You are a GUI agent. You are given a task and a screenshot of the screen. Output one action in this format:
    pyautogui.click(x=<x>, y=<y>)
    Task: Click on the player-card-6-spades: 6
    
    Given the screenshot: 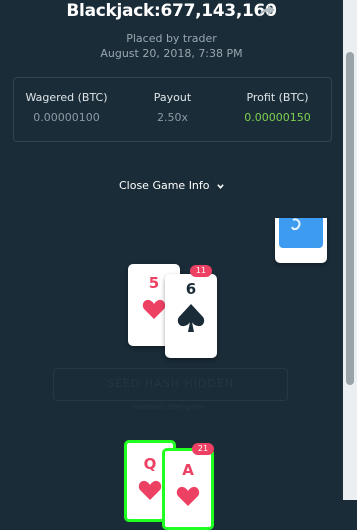 What is the action you would take?
    pyautogui.click(x=191, y=316)
    